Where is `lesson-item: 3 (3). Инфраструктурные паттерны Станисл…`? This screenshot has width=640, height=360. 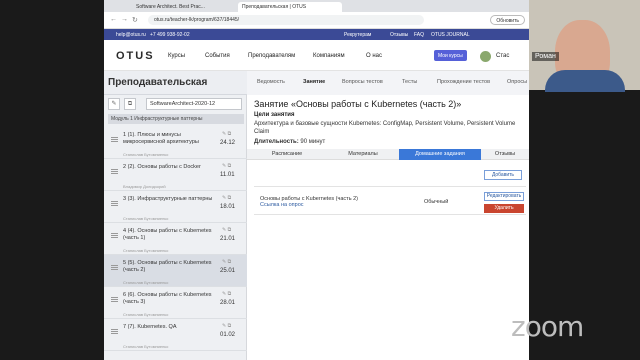
lesson-item: 3 (3). Инфраструктурные паттерны Станисл… is located at coordinates (175, 207).